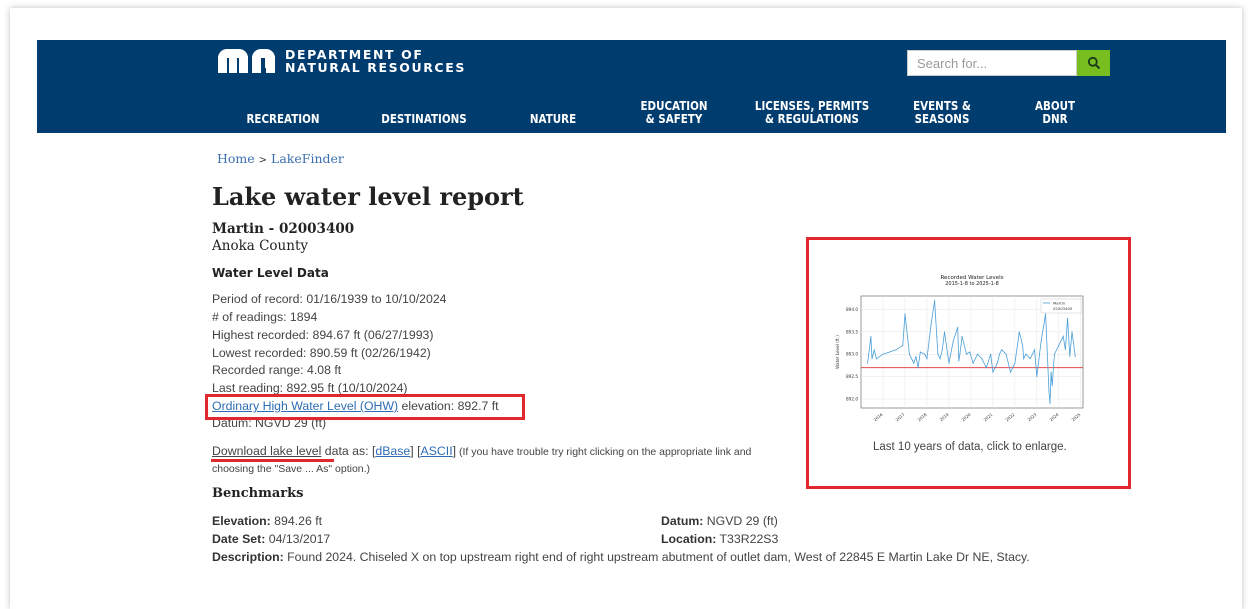 The height and width of the screenshot is (609, 1250). What do you see at coordinates (674, 106) in the screenshot?
I see `nav-label: EDUCATION` at bounding box center [674, 106].